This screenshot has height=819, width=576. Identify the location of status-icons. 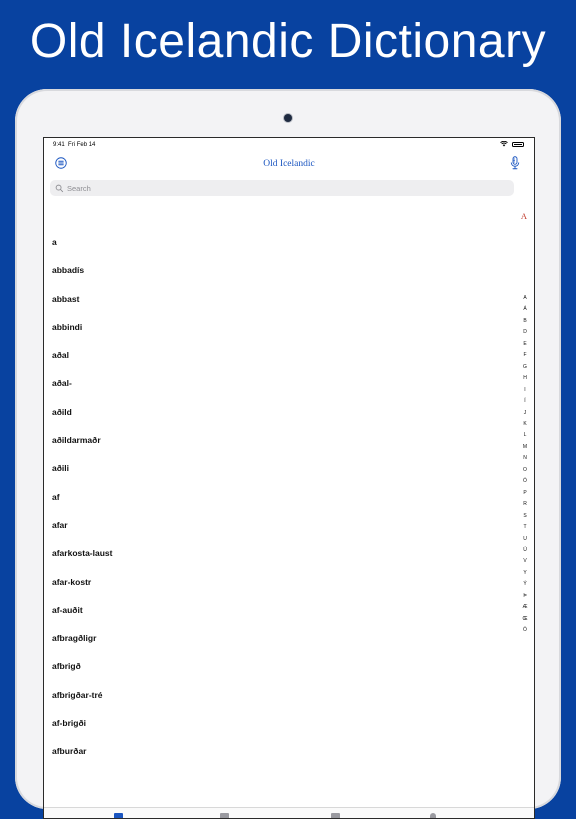
(512, 144).